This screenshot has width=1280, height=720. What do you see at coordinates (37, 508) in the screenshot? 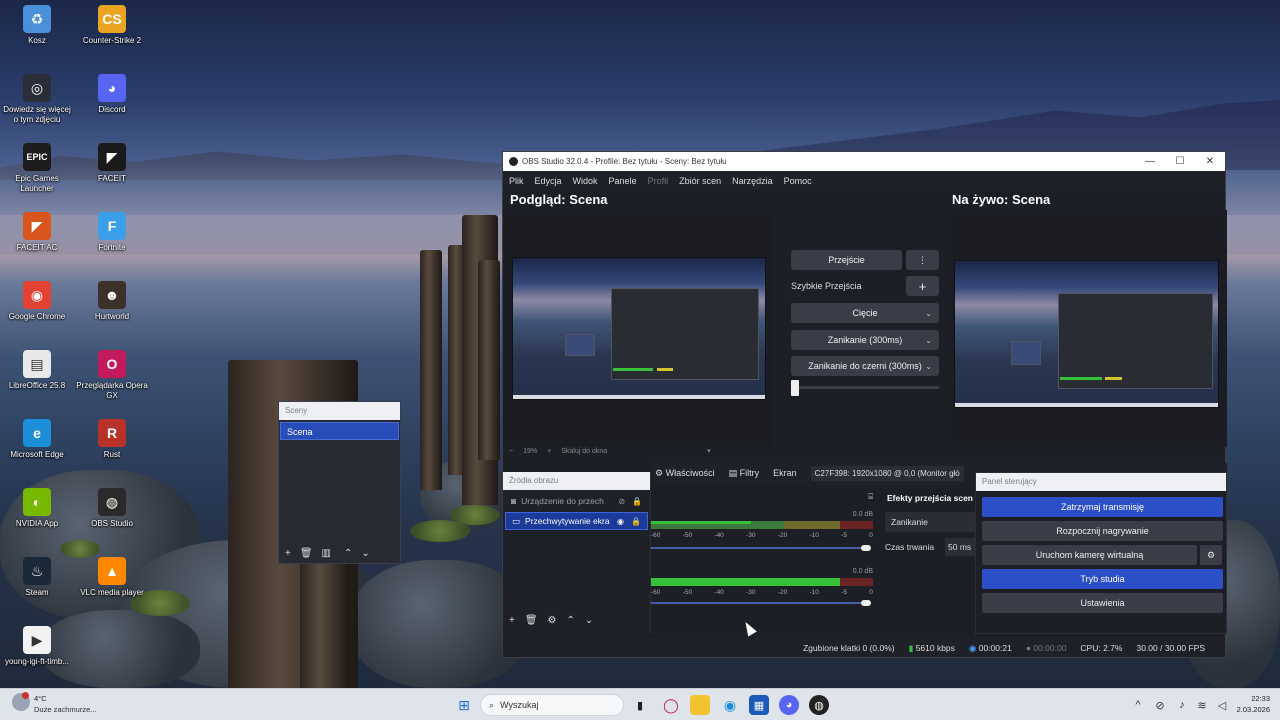
I see `desktop-shortcut: ◐ NVIDIA App` at bounding box center [37, 508].